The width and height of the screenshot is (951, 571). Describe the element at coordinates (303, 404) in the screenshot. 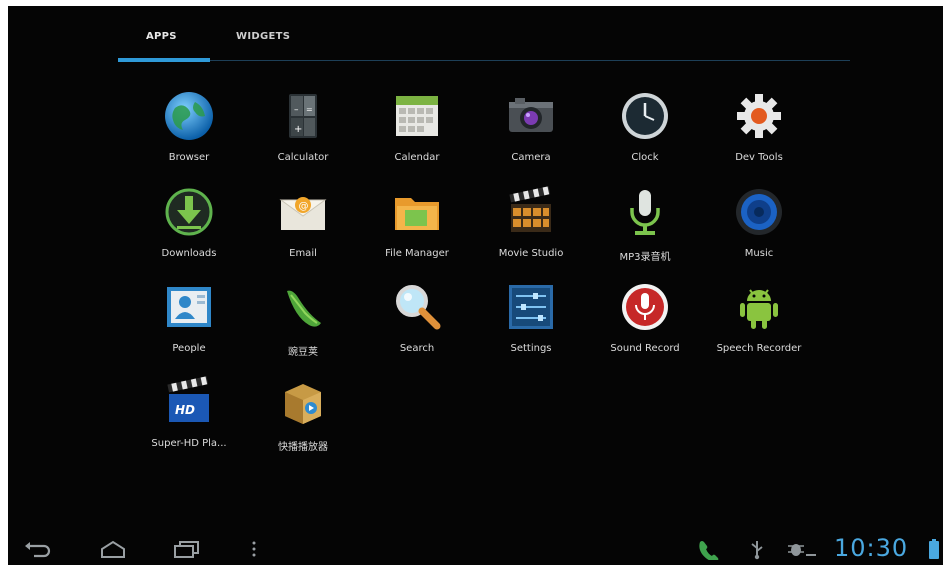

I see `box-icon` at that location.